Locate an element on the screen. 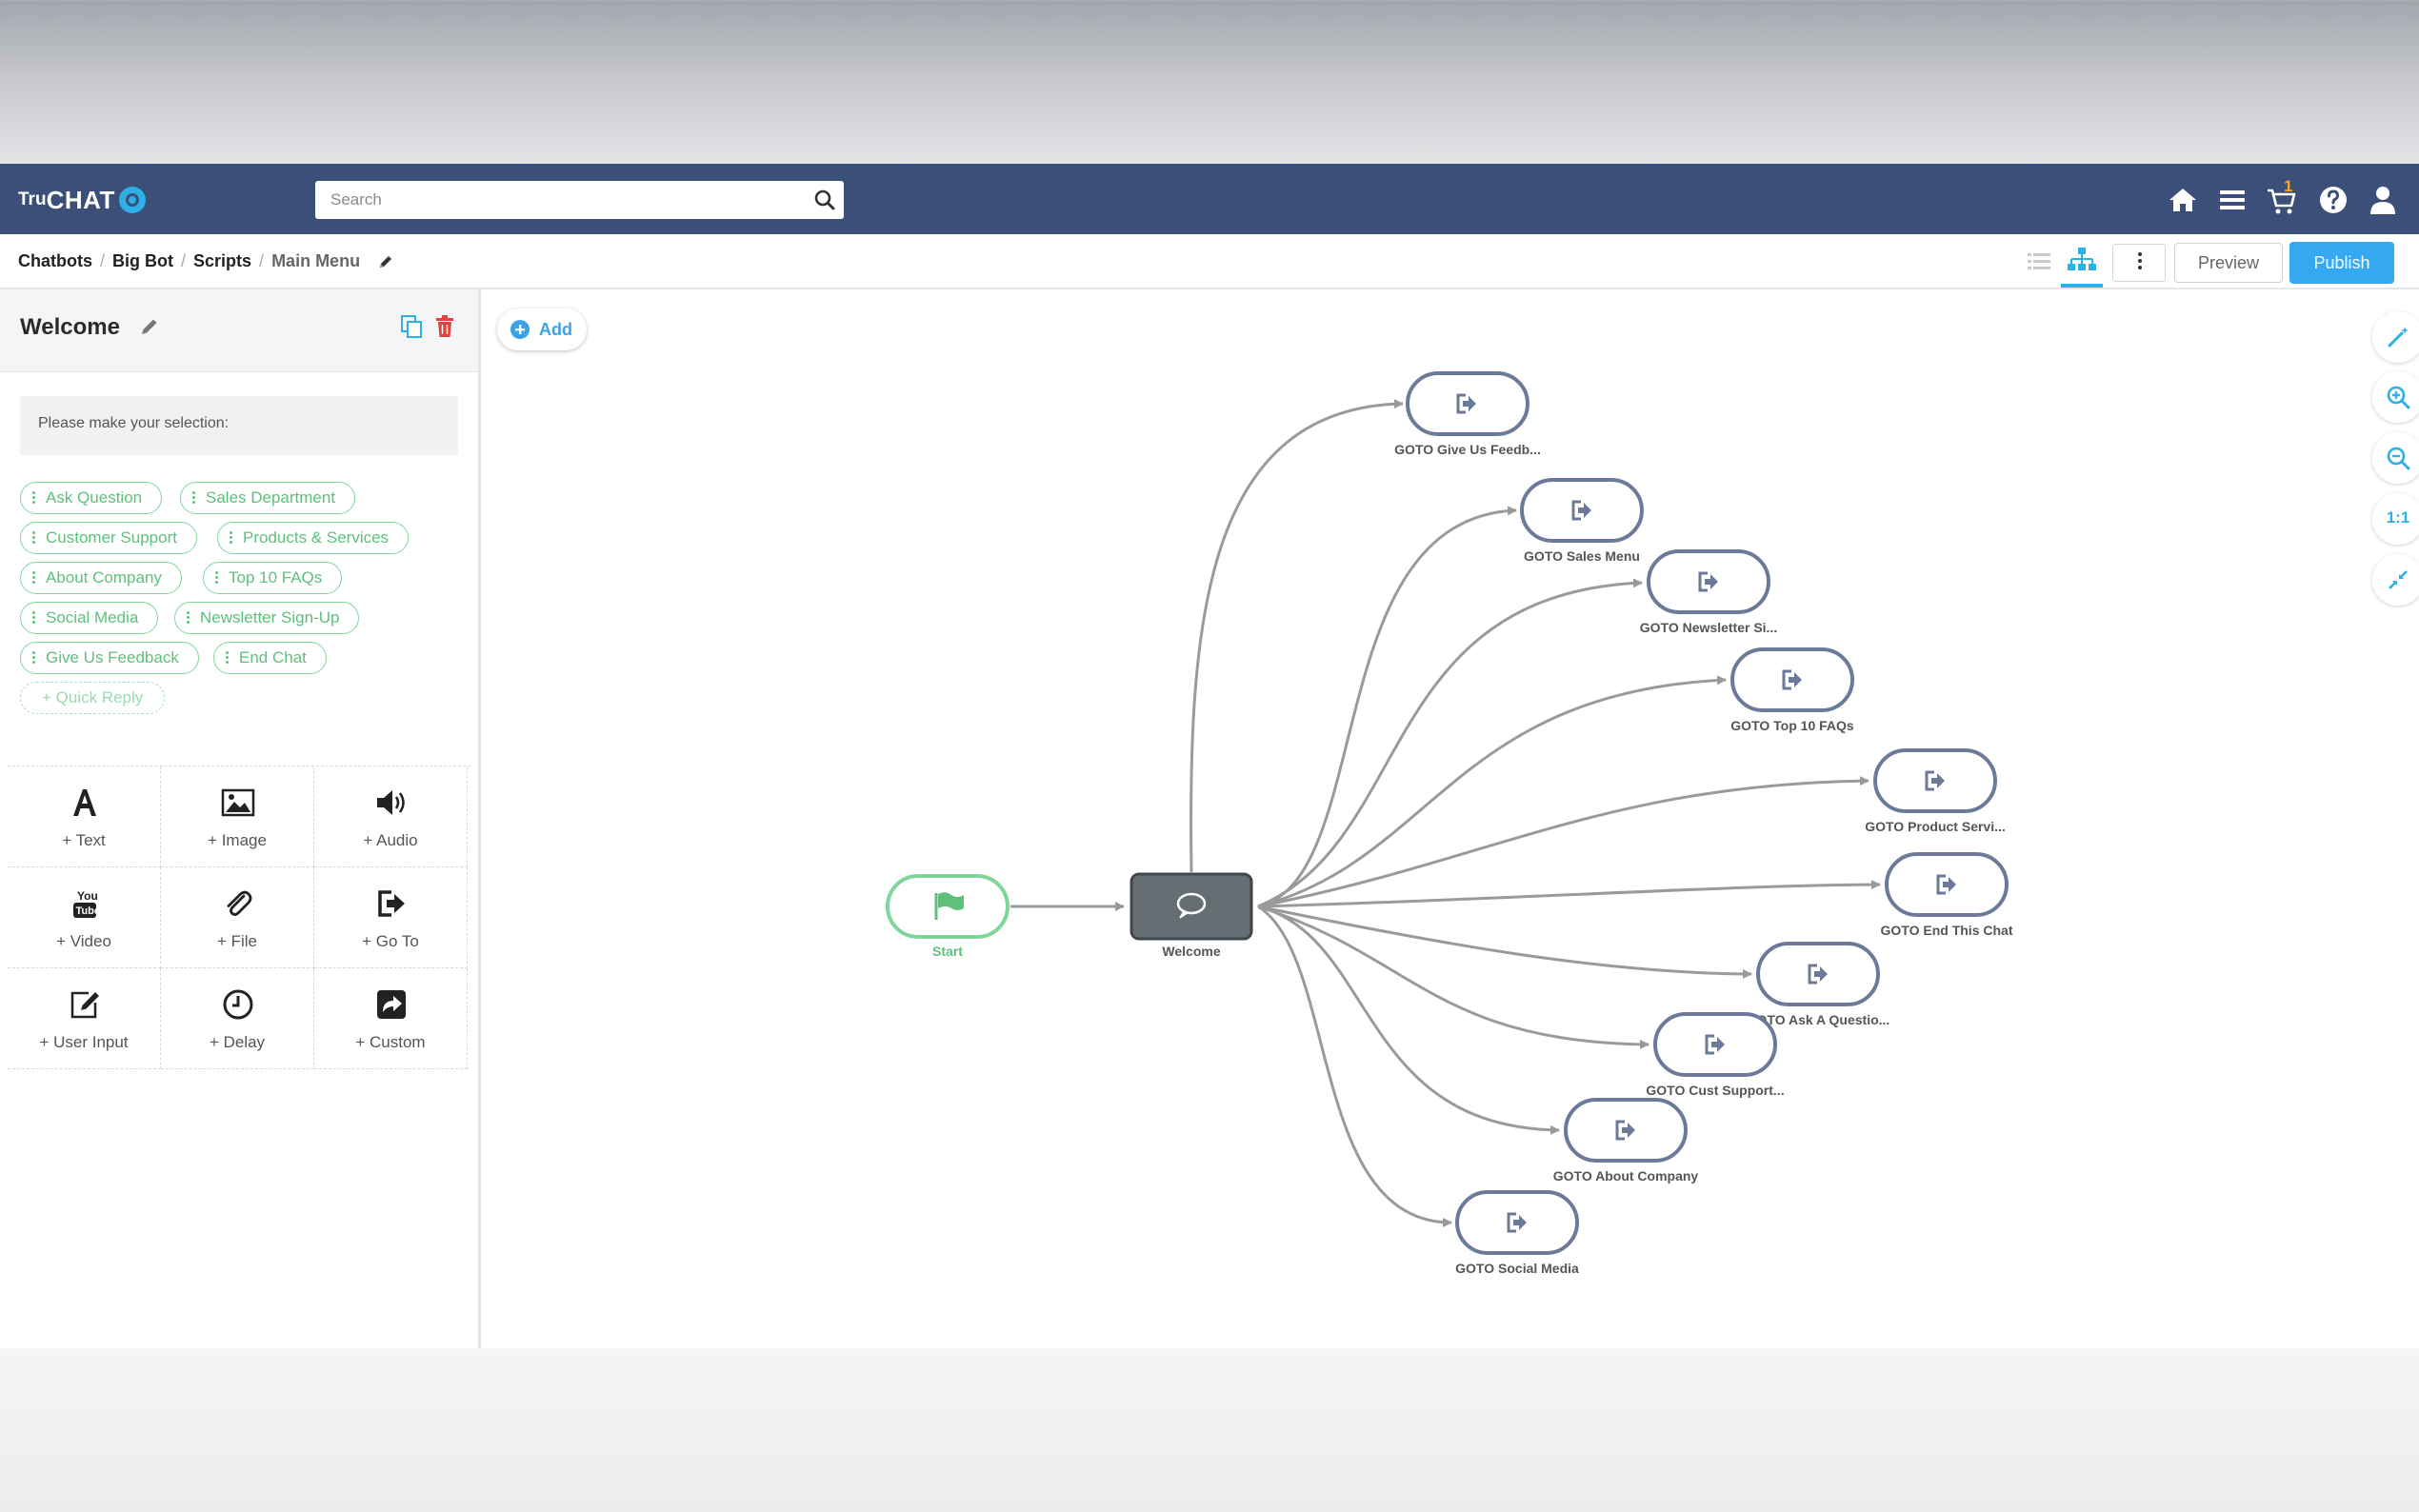 The width and height of the screenshot is (2419, 1512). edge-welcome-give-us-feedback is located at coordinates (1297, 636).